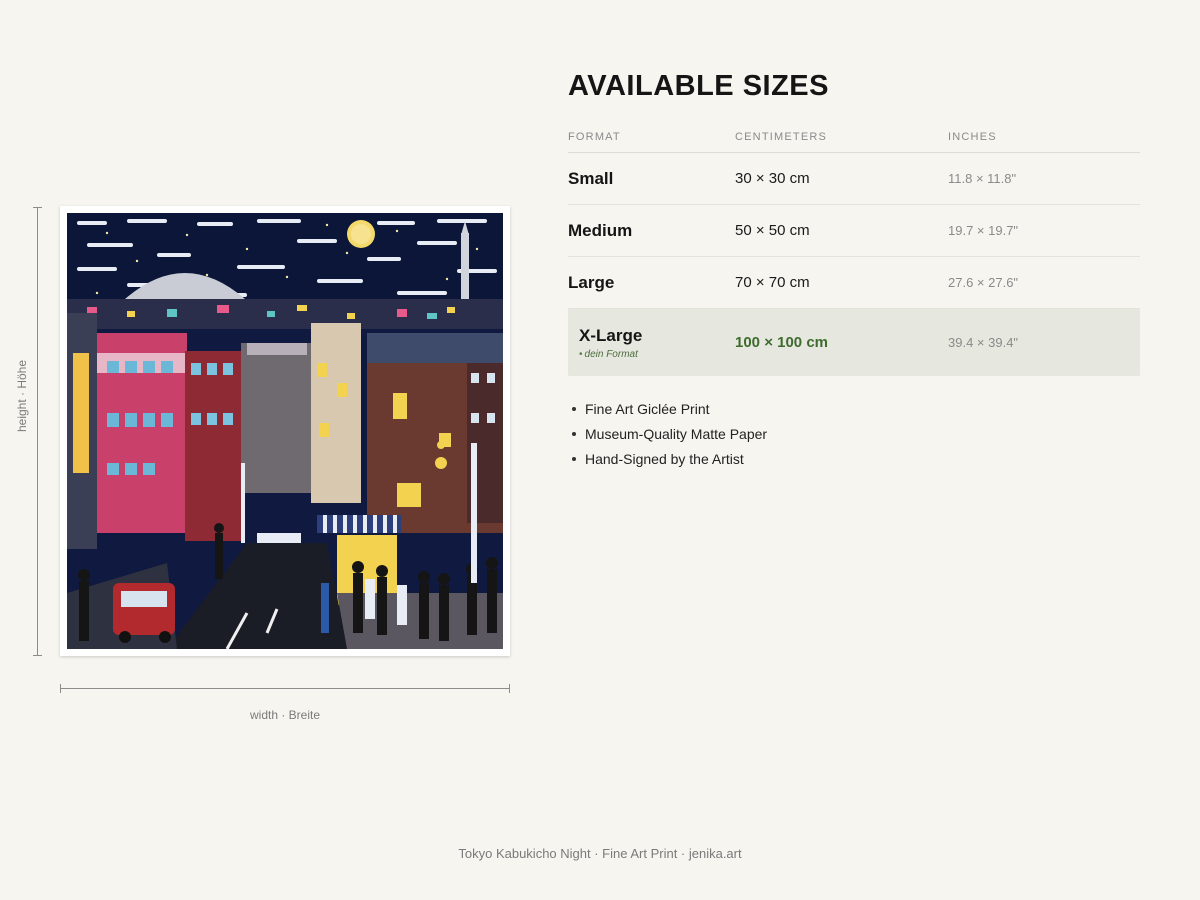 Image resolution: width=1200 pixels, height=900 pixels. I want to click on feature-item: Museum-Quality Matte Paper, so click(667, 435).